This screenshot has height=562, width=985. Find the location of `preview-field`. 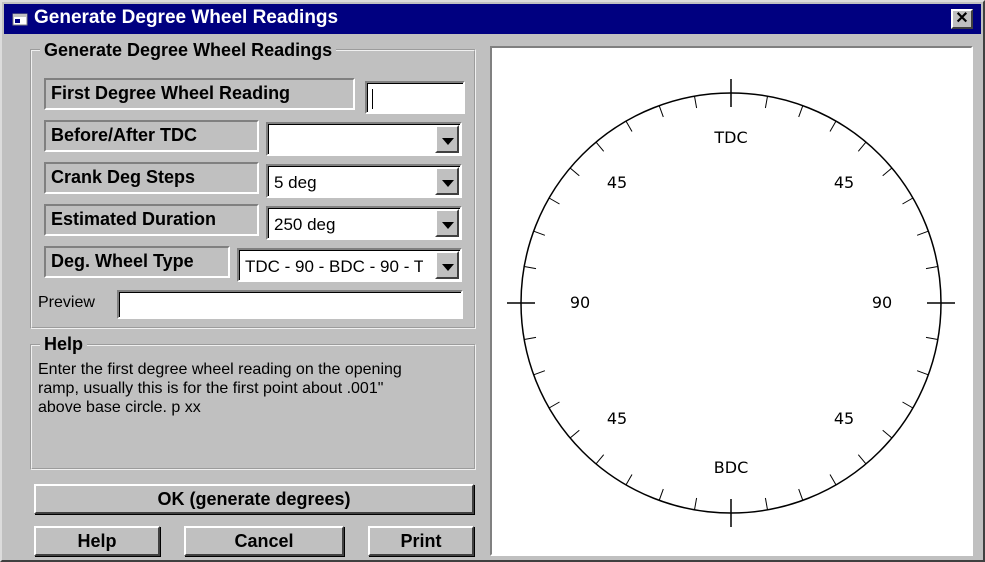

preview-field is located at coordinates (290, 304).